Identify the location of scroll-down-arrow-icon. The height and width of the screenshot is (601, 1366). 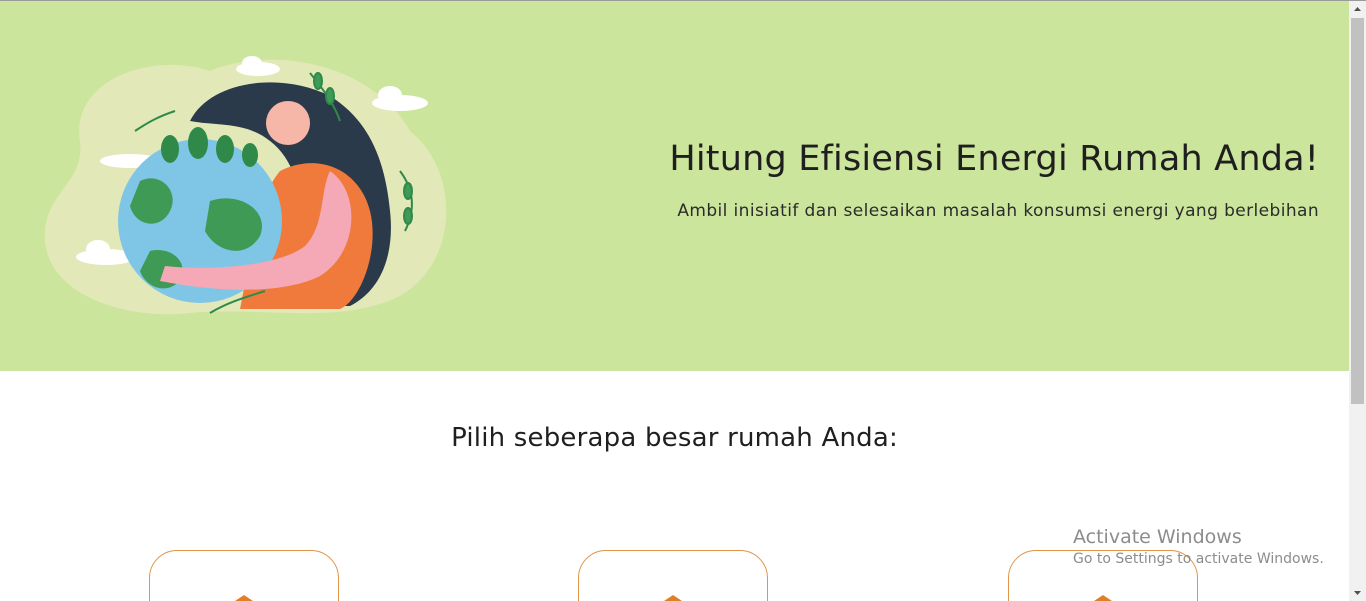
(1357, 593).